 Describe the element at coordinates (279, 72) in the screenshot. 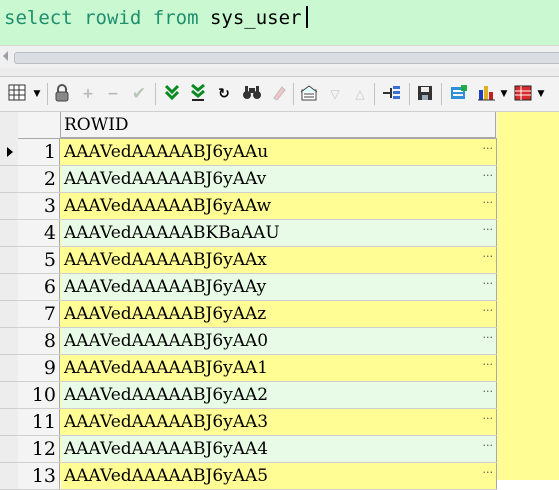

I see `splitter` at that location.